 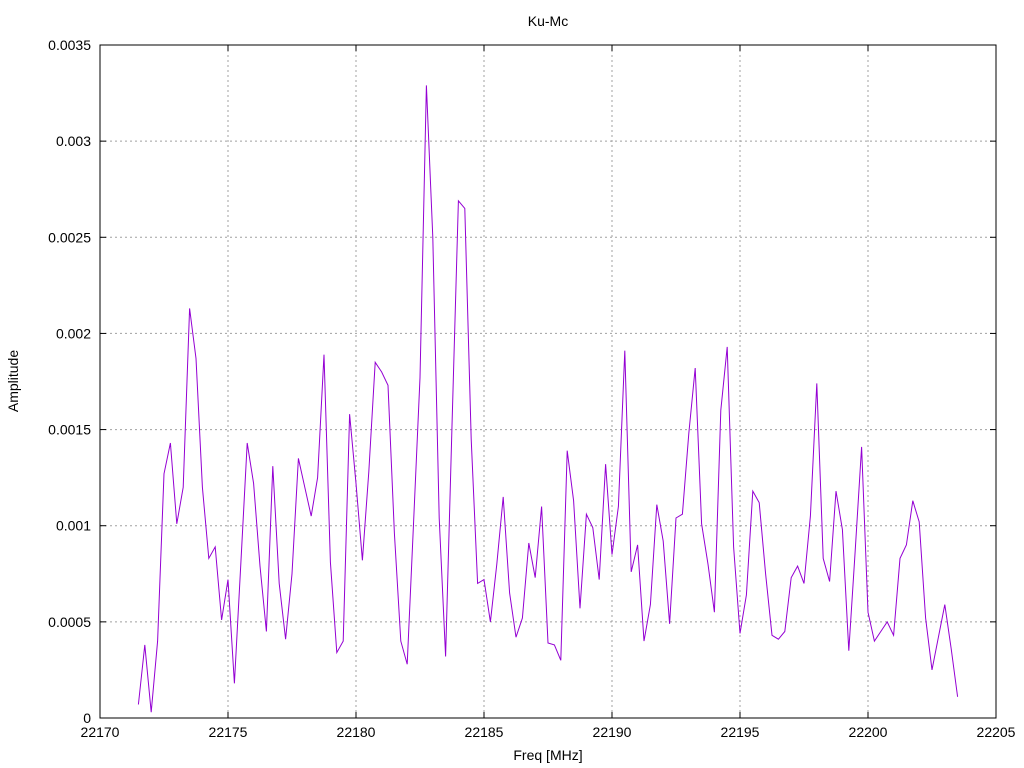 I want to click on y-tick-label: 0.0015, so click(x=69, y=430).